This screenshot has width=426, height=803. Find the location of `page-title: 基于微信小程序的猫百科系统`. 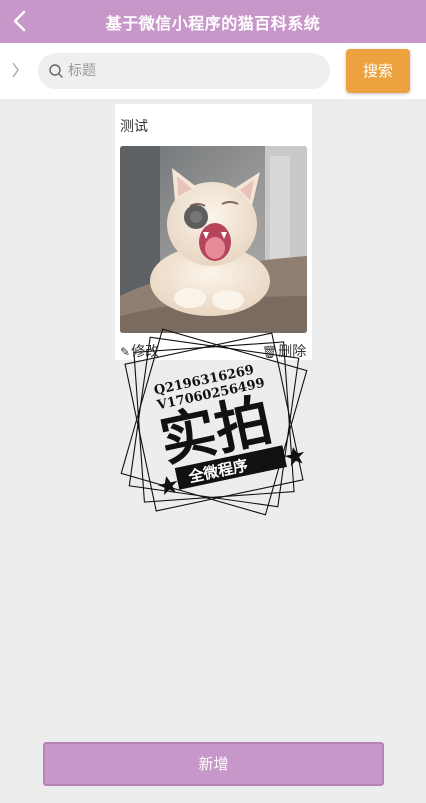

page-title: 基于微信小程序的猫百科系统 is located at coordinates (213, 23).